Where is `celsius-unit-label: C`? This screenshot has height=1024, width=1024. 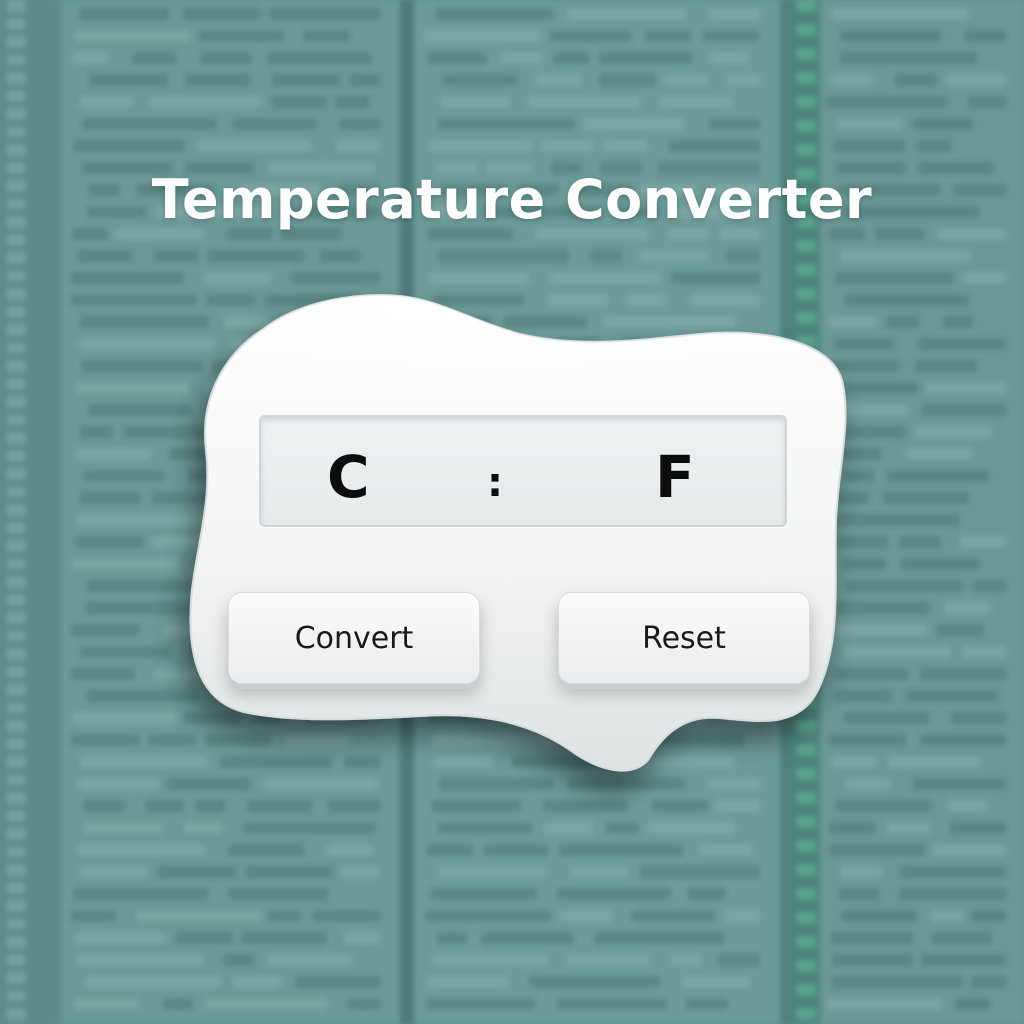
celsius-unit-label: C is located at coordinates (348, 477).